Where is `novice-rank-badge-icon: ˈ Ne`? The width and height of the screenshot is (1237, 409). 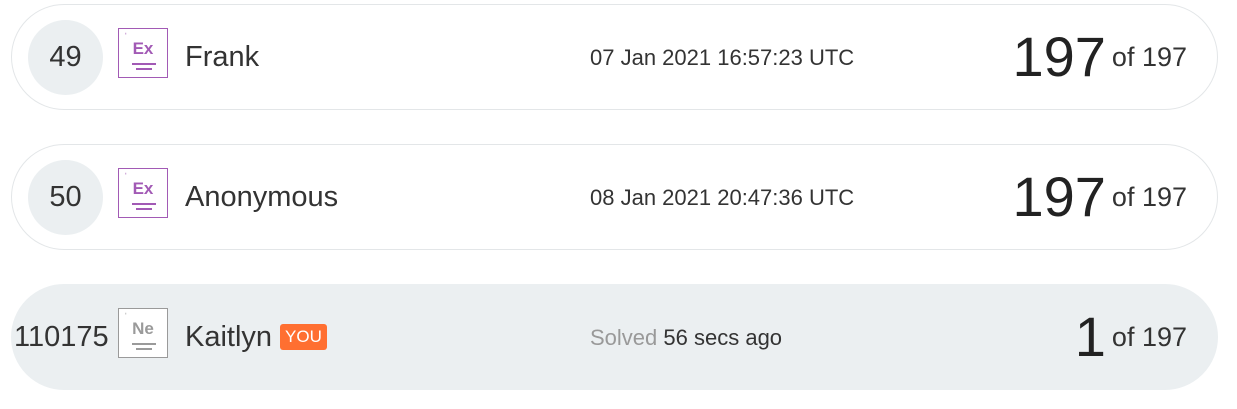
novice-rank-badge-icon: ˈ Ne is located at coordinates (143, 333).